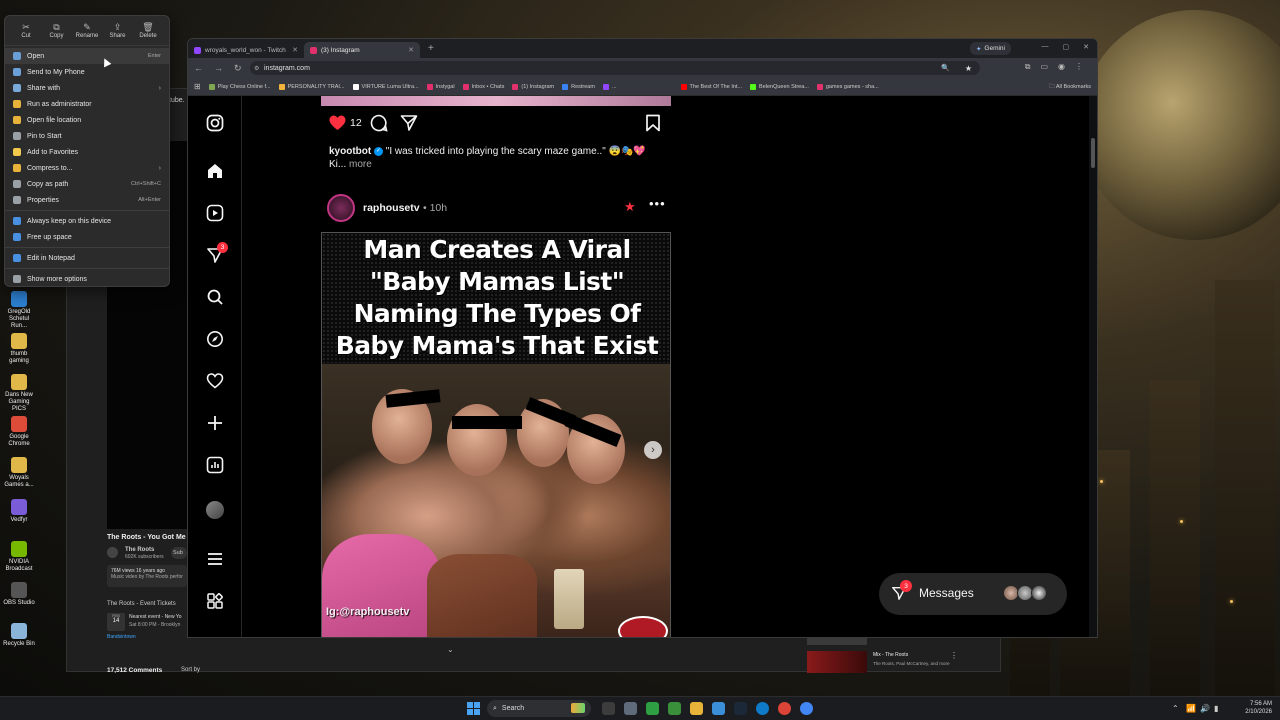 The image size is (1280, 720). Describe the element at coordinates (26, 33) in the screenshot. I see `cut-button: ✂ Cut` at that location.